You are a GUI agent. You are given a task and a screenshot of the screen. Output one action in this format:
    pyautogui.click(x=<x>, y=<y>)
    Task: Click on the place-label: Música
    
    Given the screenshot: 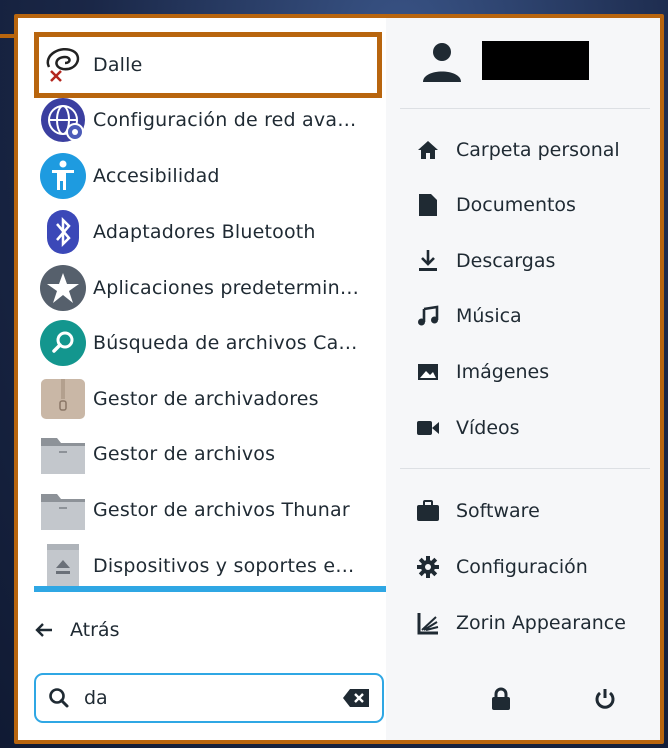 What is the action you would take?
    pyautogui.click(x=489, y=316)
    